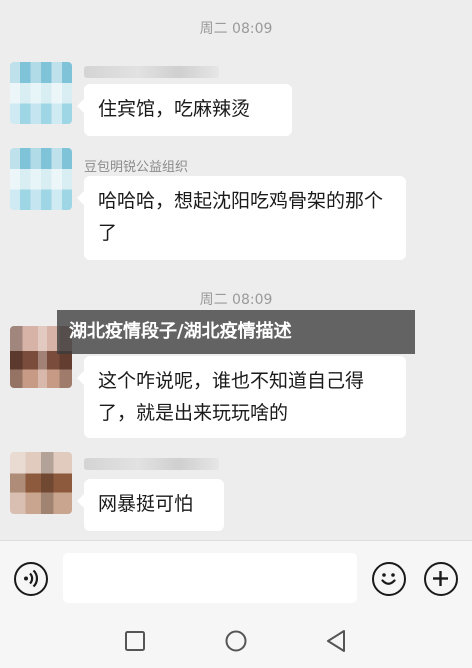  I want to click on title-overlay-banner: 湖北疫情段子/湖北疫情描述, so click(236, 332).